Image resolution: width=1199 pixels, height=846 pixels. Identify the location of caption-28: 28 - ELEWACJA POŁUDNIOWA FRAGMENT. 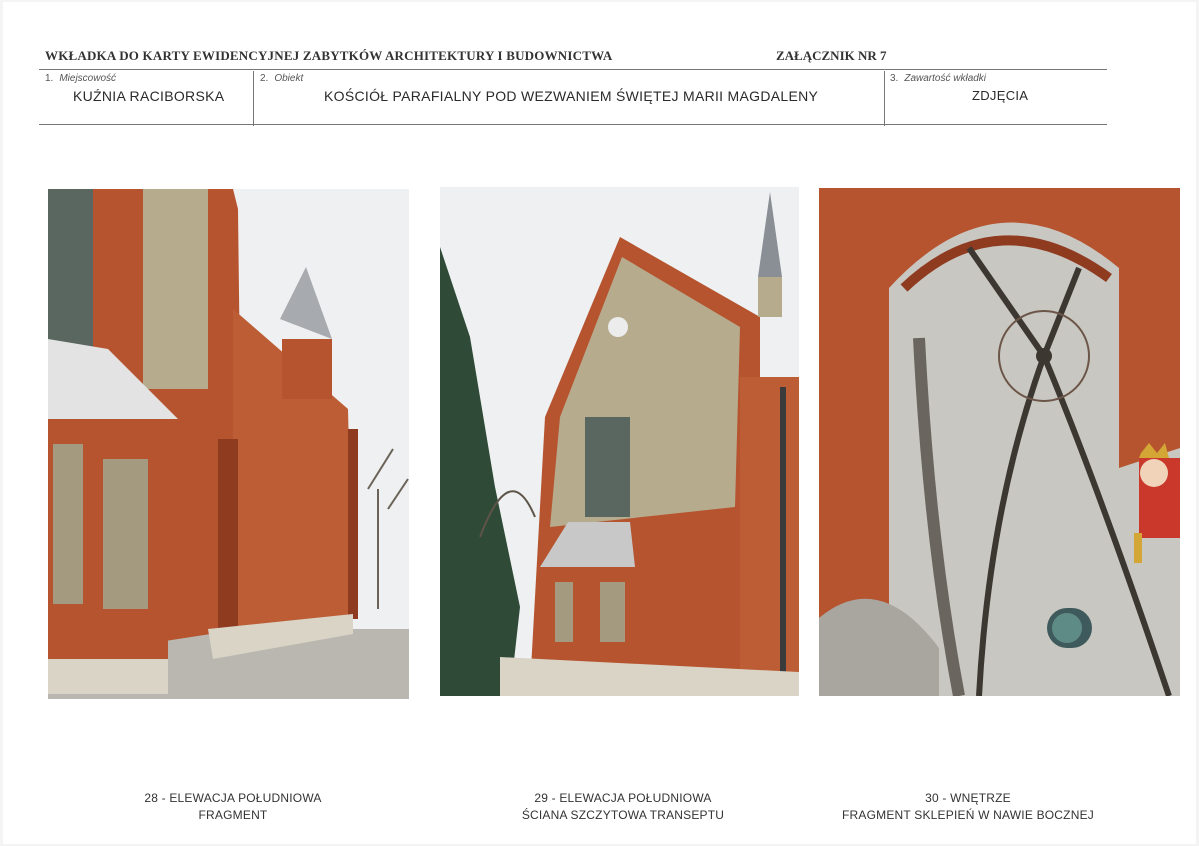
(233, 806).